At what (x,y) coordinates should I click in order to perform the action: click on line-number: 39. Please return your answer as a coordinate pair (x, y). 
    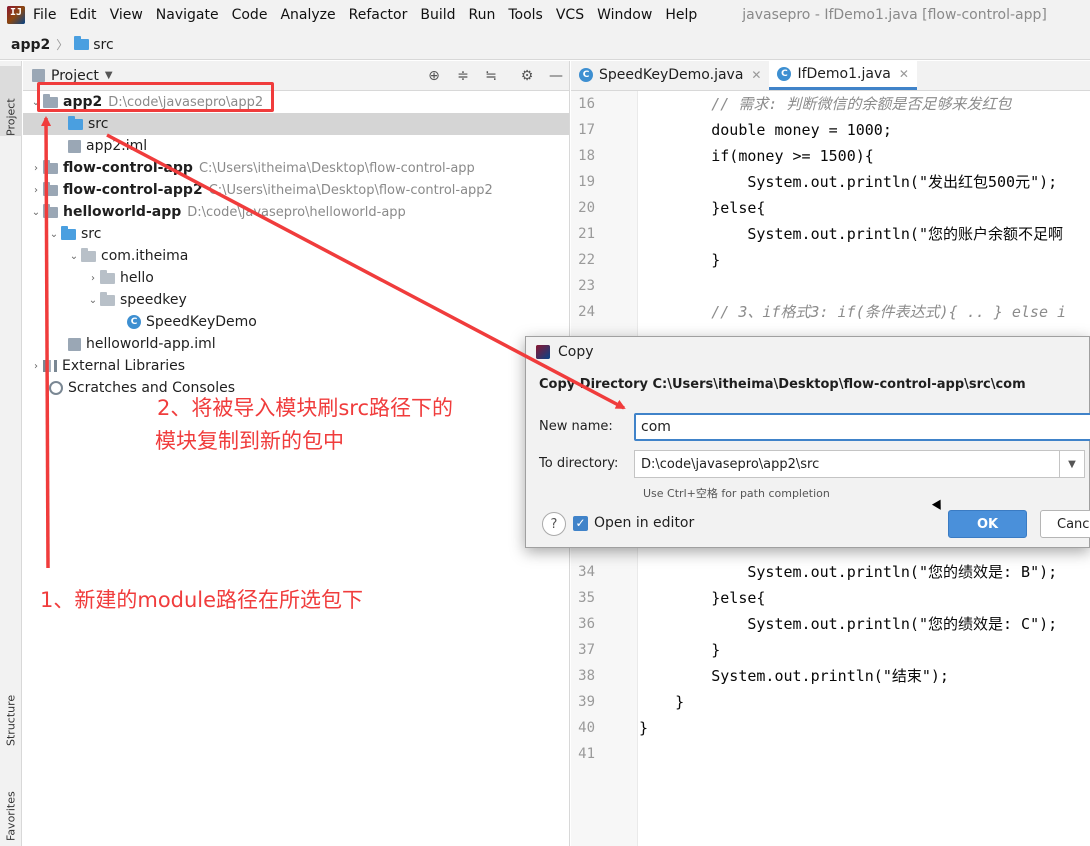
    Looking at the image, I should click on (586, 702).